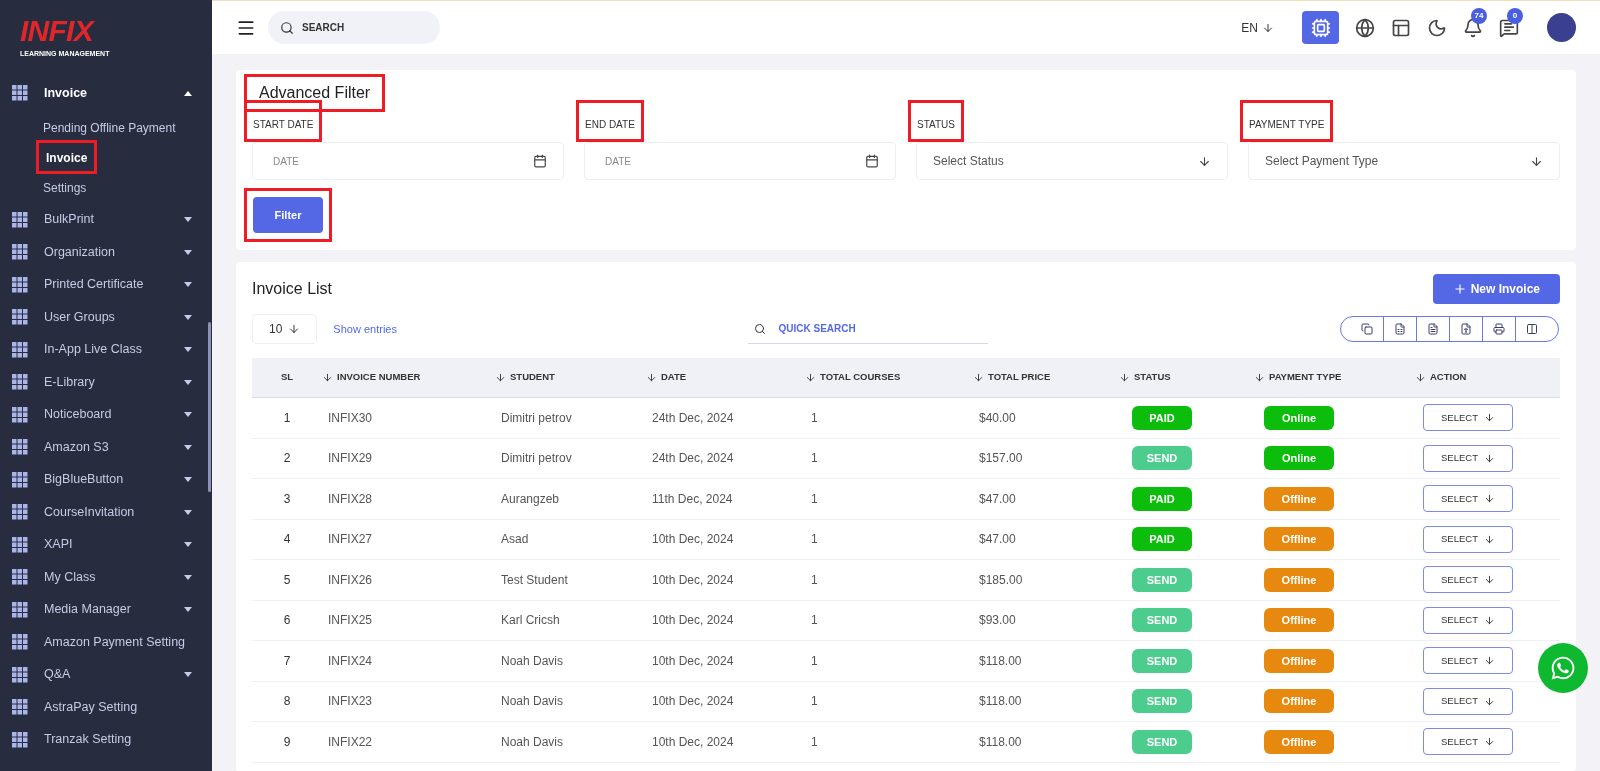  What do you see at coordinates (1561, 27) in the screenshot?
I see `avatar` at bounding box center [1561, 27].